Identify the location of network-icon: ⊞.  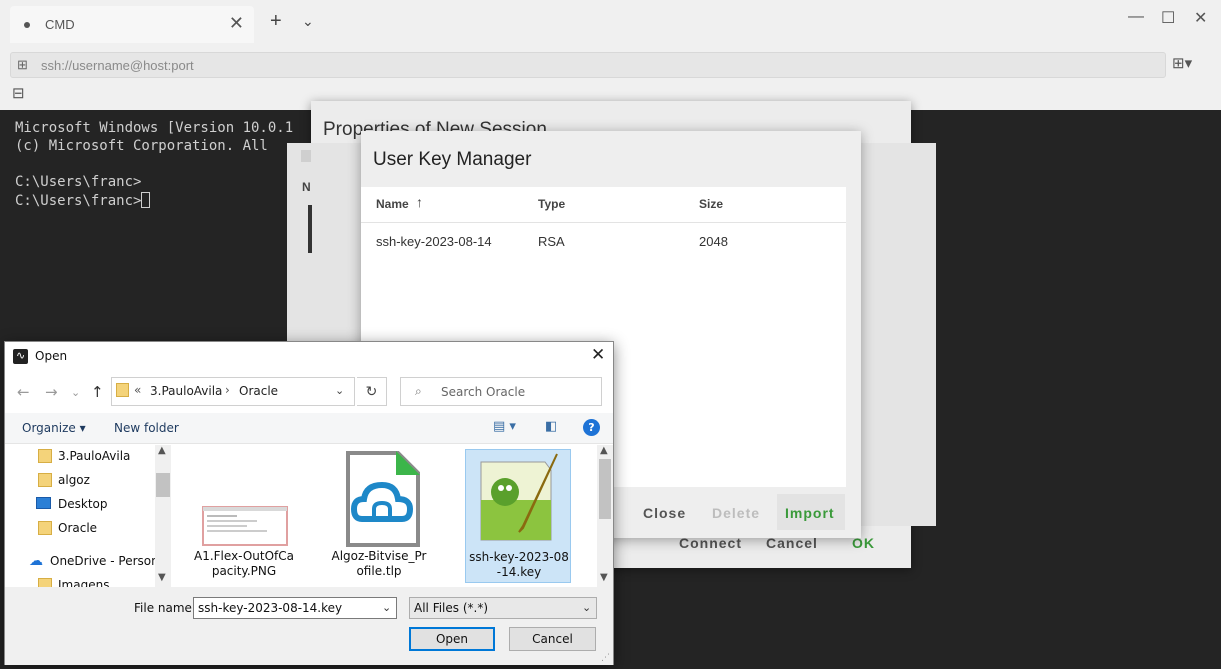
(22, 64).